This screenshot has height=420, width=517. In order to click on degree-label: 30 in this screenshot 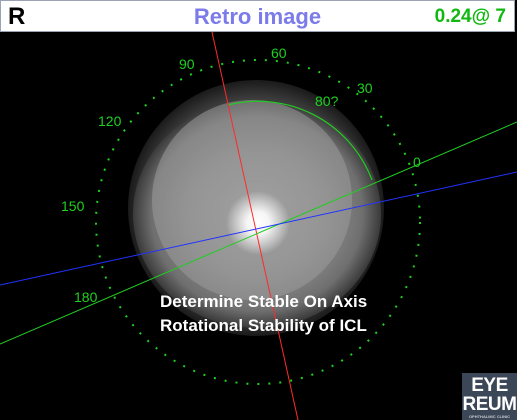, I will do `click(365, 88)`.